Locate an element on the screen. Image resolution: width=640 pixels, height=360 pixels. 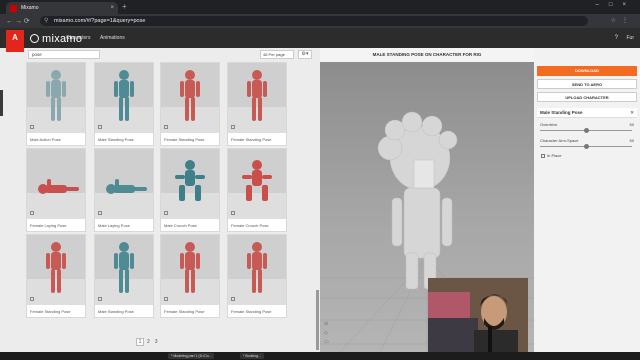
page-3: 3 is located at coordinates (156, 342).